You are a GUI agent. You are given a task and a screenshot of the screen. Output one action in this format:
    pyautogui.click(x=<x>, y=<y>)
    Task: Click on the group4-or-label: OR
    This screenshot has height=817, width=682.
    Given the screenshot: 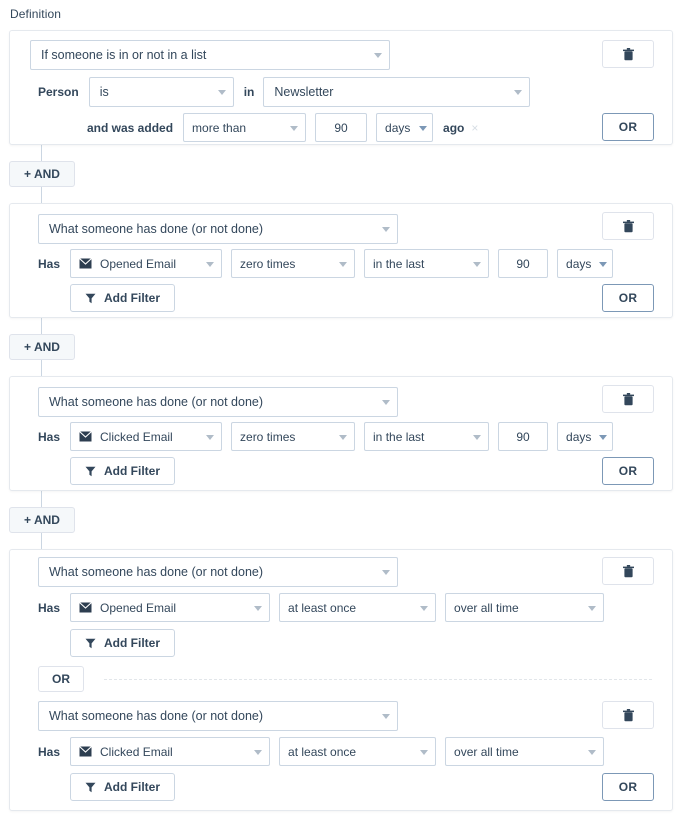 What is the action you would take?
    pyautogui.click(x=628, y=787)
    